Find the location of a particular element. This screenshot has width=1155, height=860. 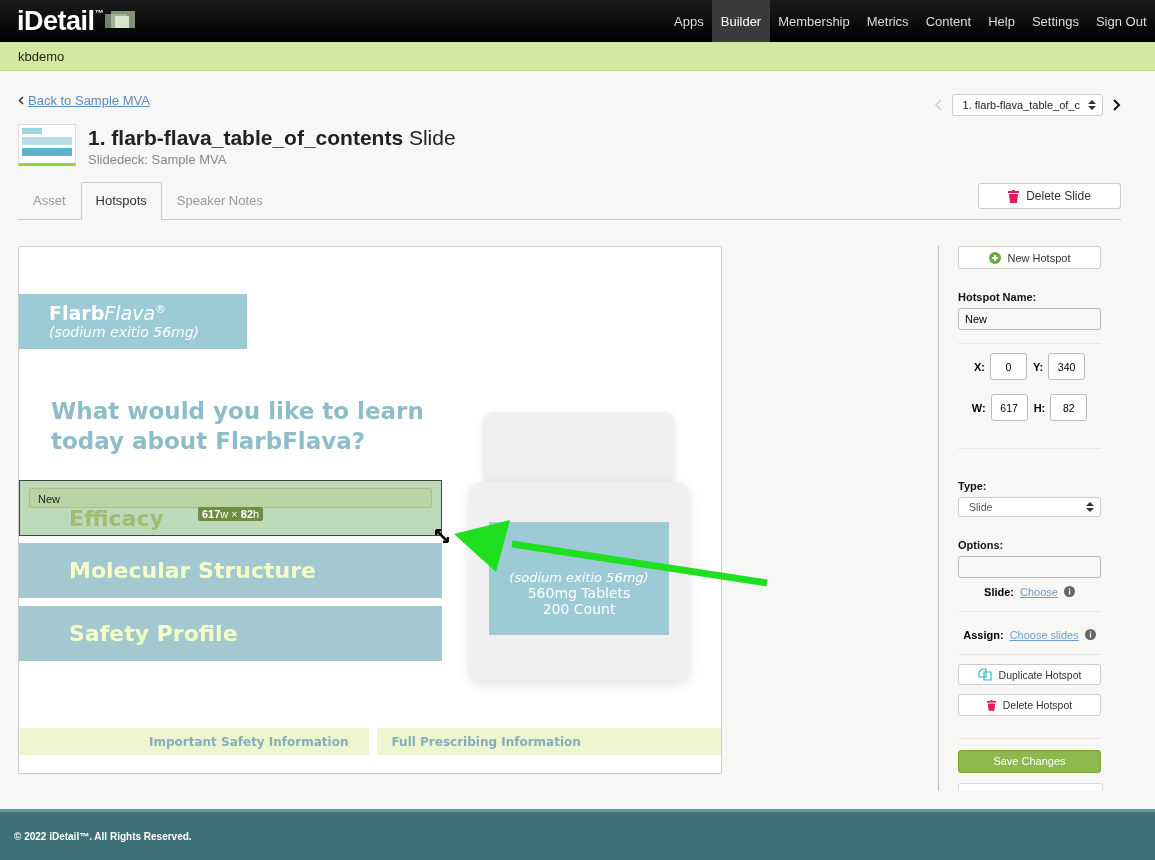

delete-hotspot-button: Delete Hotspot is located at coordinates (1029, 705).